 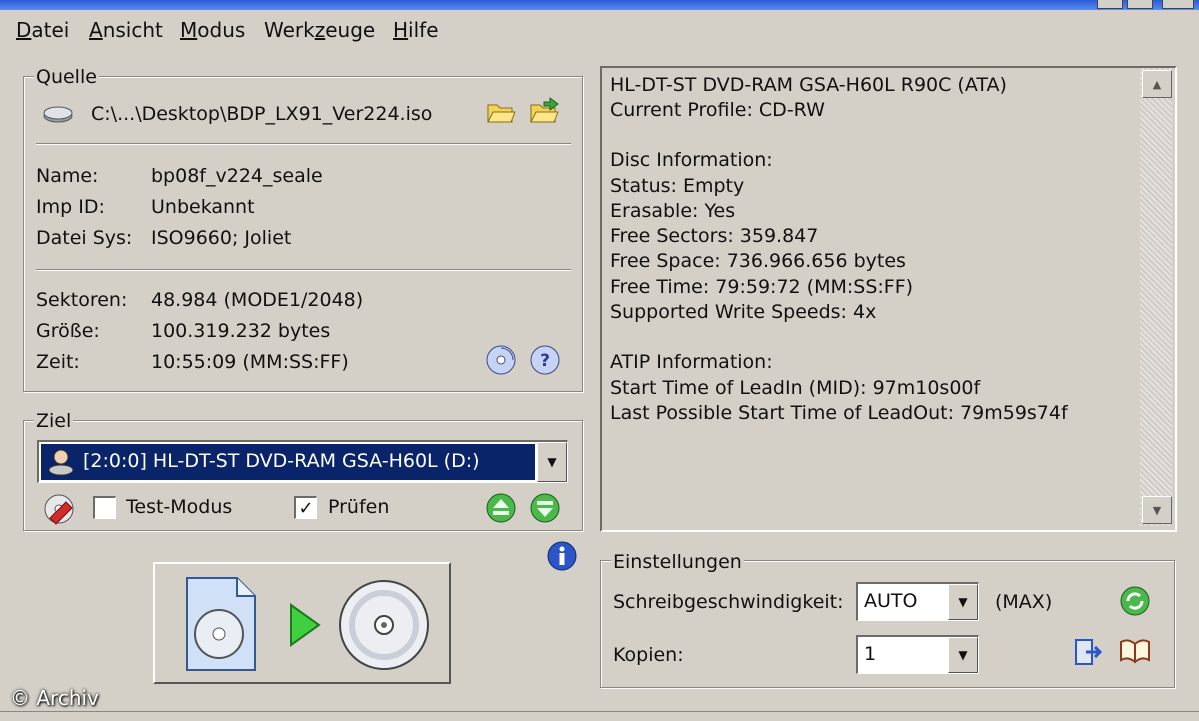 I want to click on source-legend: Quelle, so click(x=66, y=77).